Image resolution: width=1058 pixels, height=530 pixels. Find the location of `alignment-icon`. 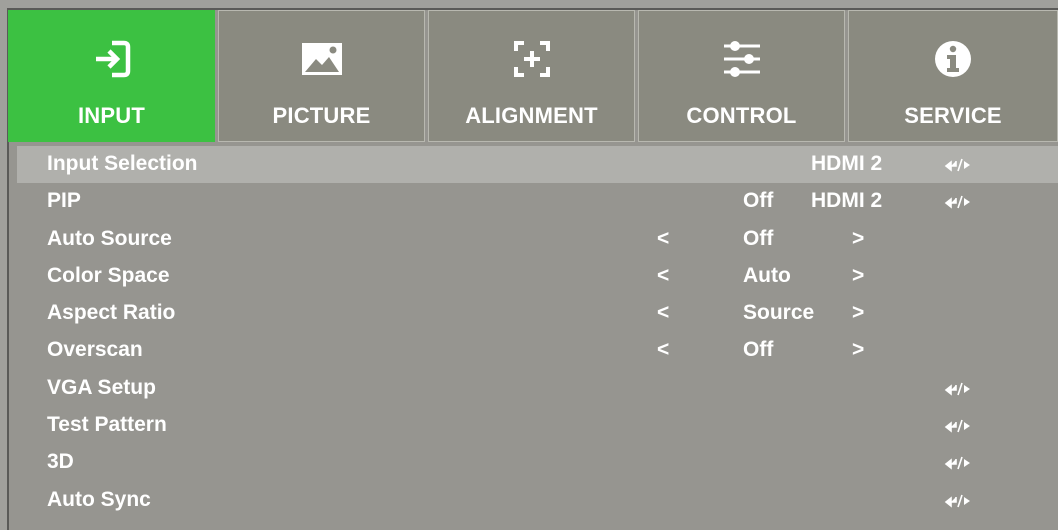

alignment-icon is located at coordinates (531, 59).